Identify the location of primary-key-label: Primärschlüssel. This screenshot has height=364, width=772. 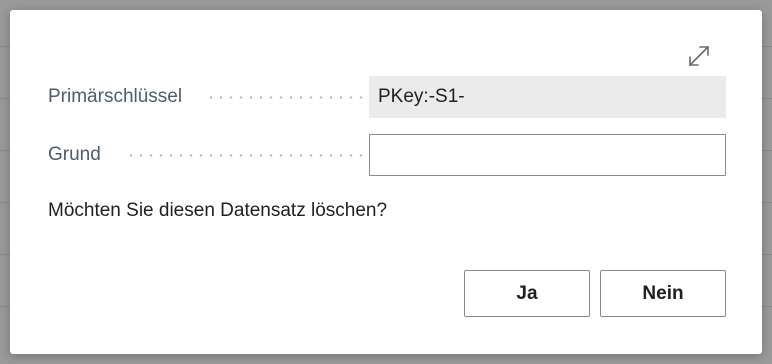
(115, 96).